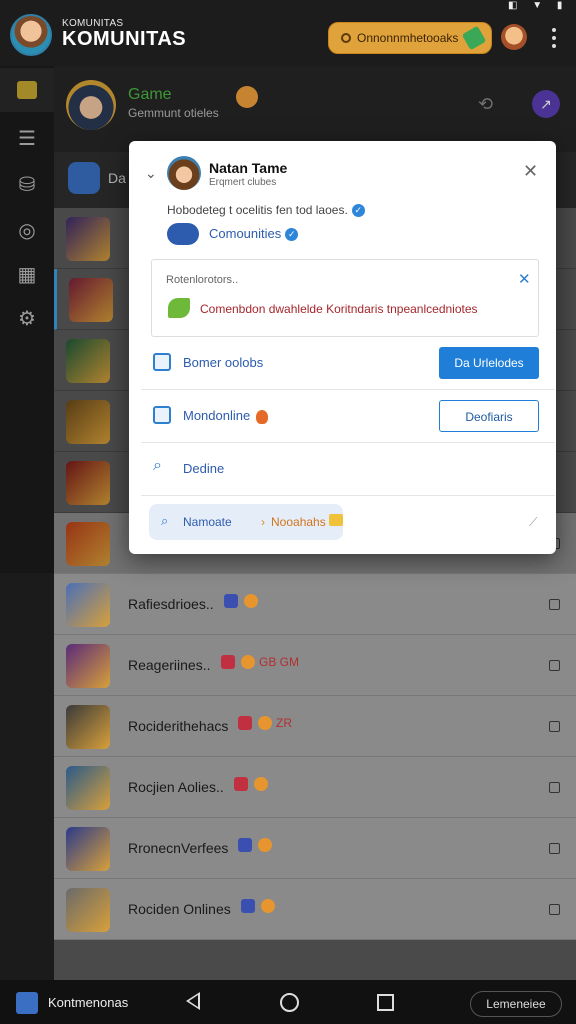 This screenshot has height=1024, width=576. I want to click on recent-apps-icon, so click(385, 1002).